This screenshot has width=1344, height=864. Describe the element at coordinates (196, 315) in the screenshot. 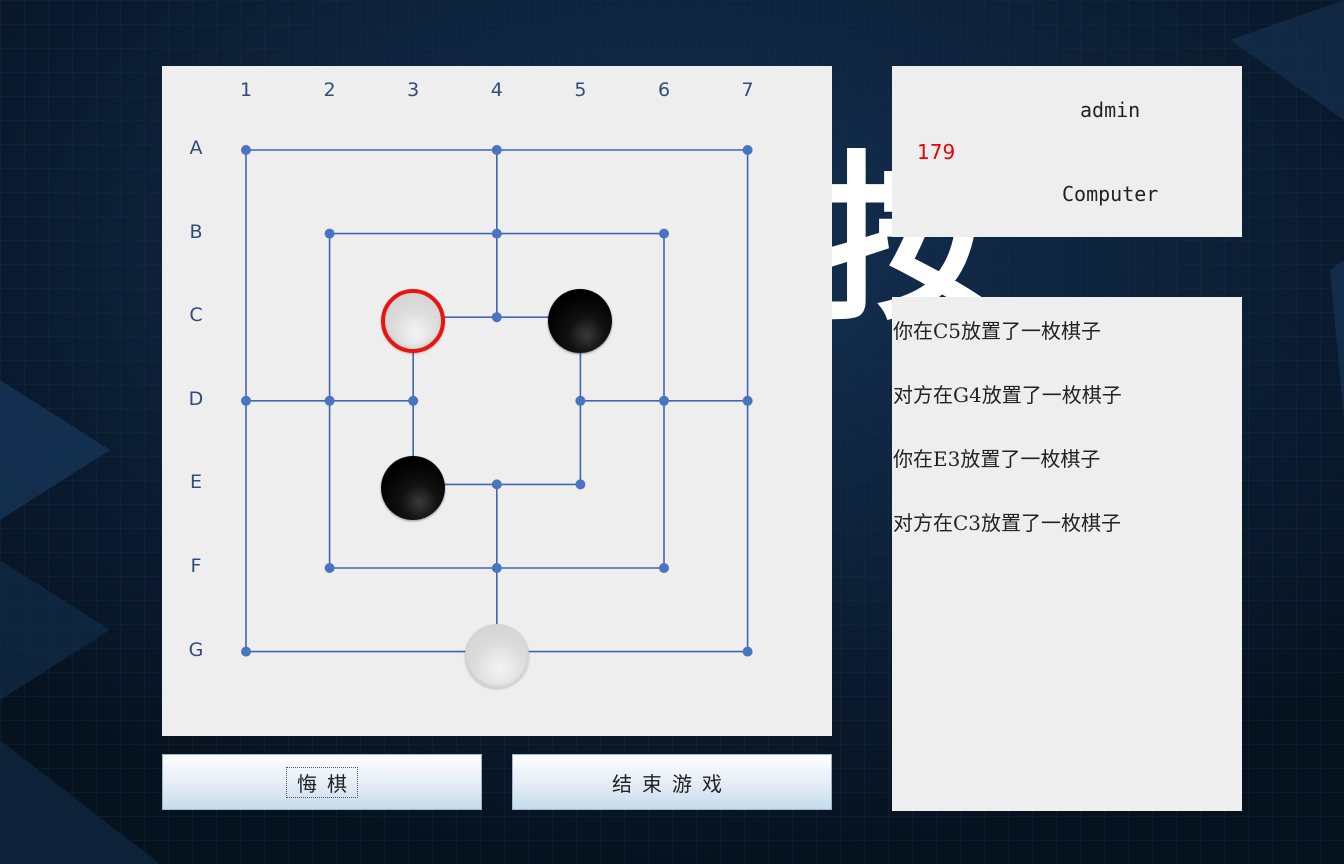

I see `row-label: C` at that location.